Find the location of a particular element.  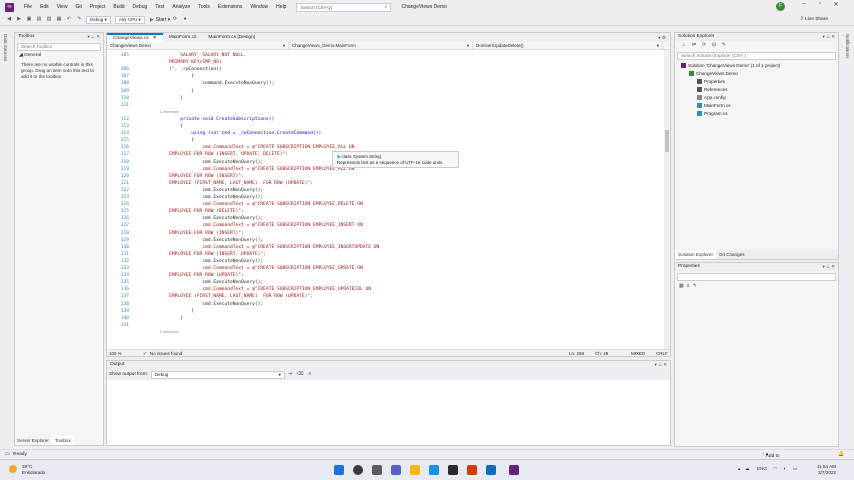

visual-studio-taskbar-icon is located at coordinates (514, 470).